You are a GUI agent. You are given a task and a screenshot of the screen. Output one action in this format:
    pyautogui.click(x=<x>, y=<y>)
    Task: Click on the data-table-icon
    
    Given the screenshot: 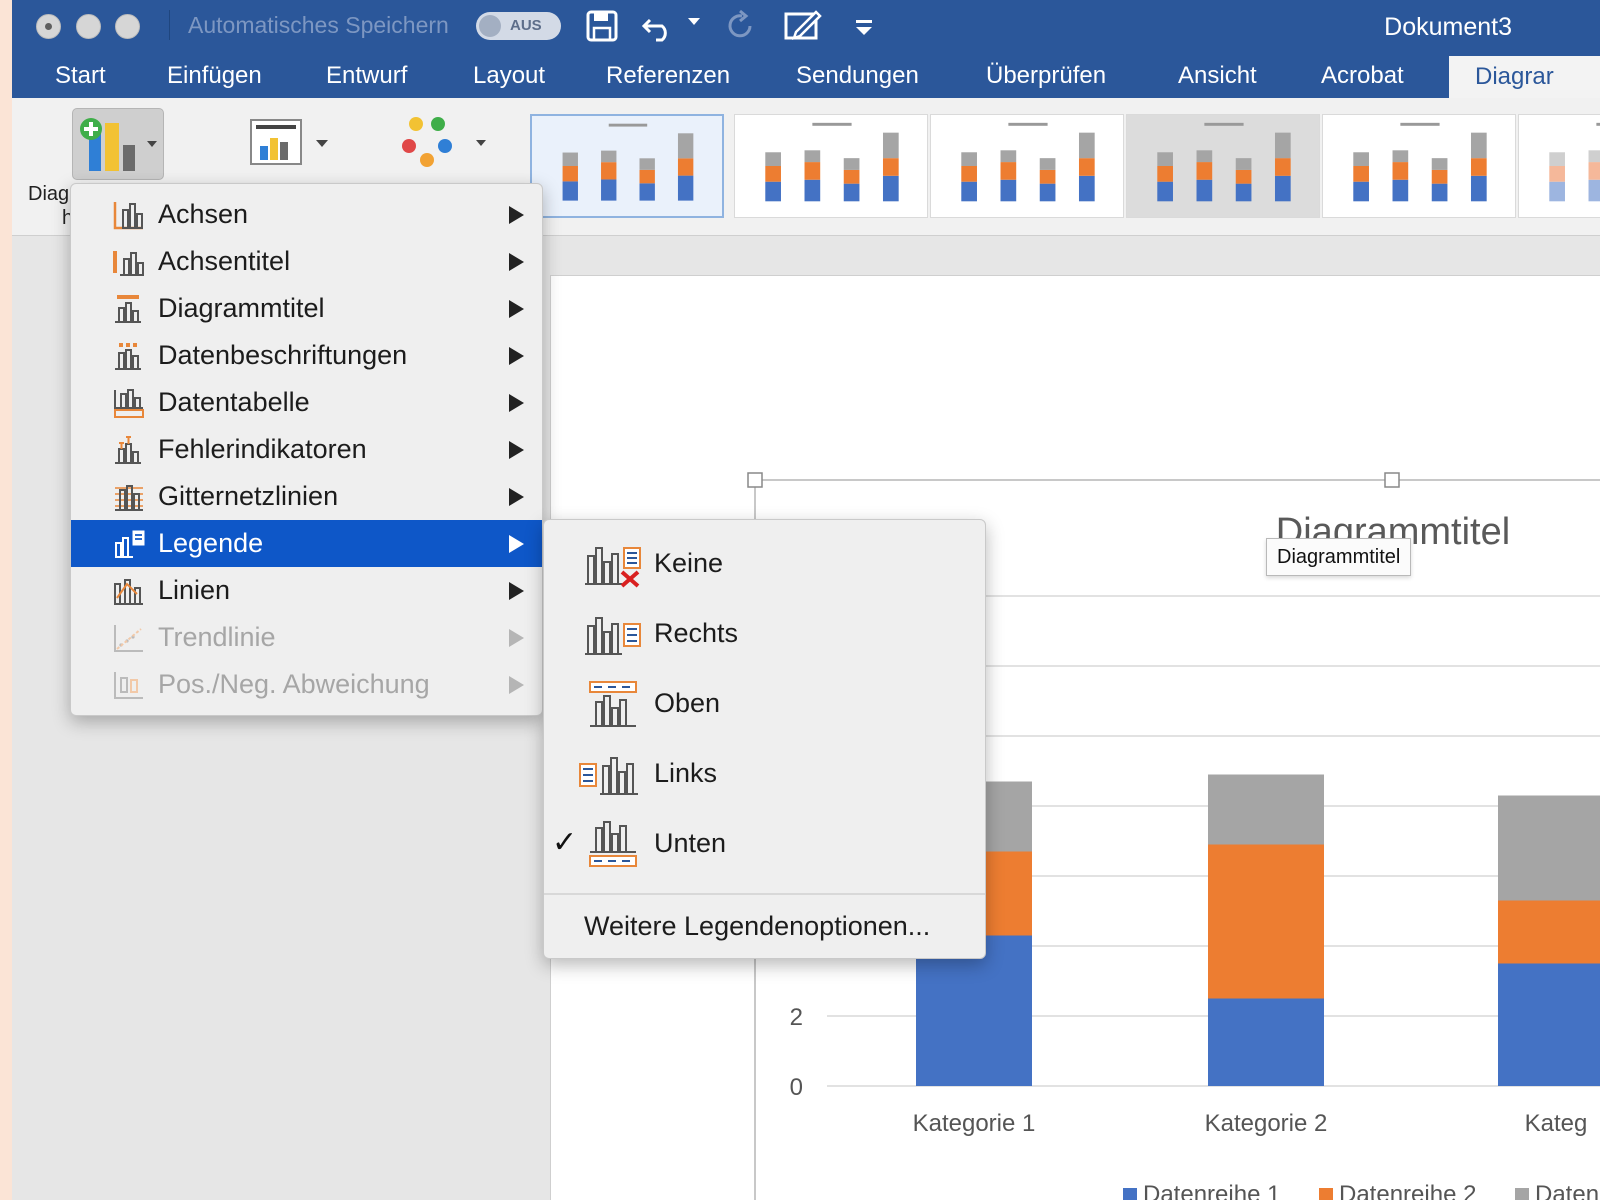 What is the action you would take?
    pyautogui.click(x=129, y=403)
    